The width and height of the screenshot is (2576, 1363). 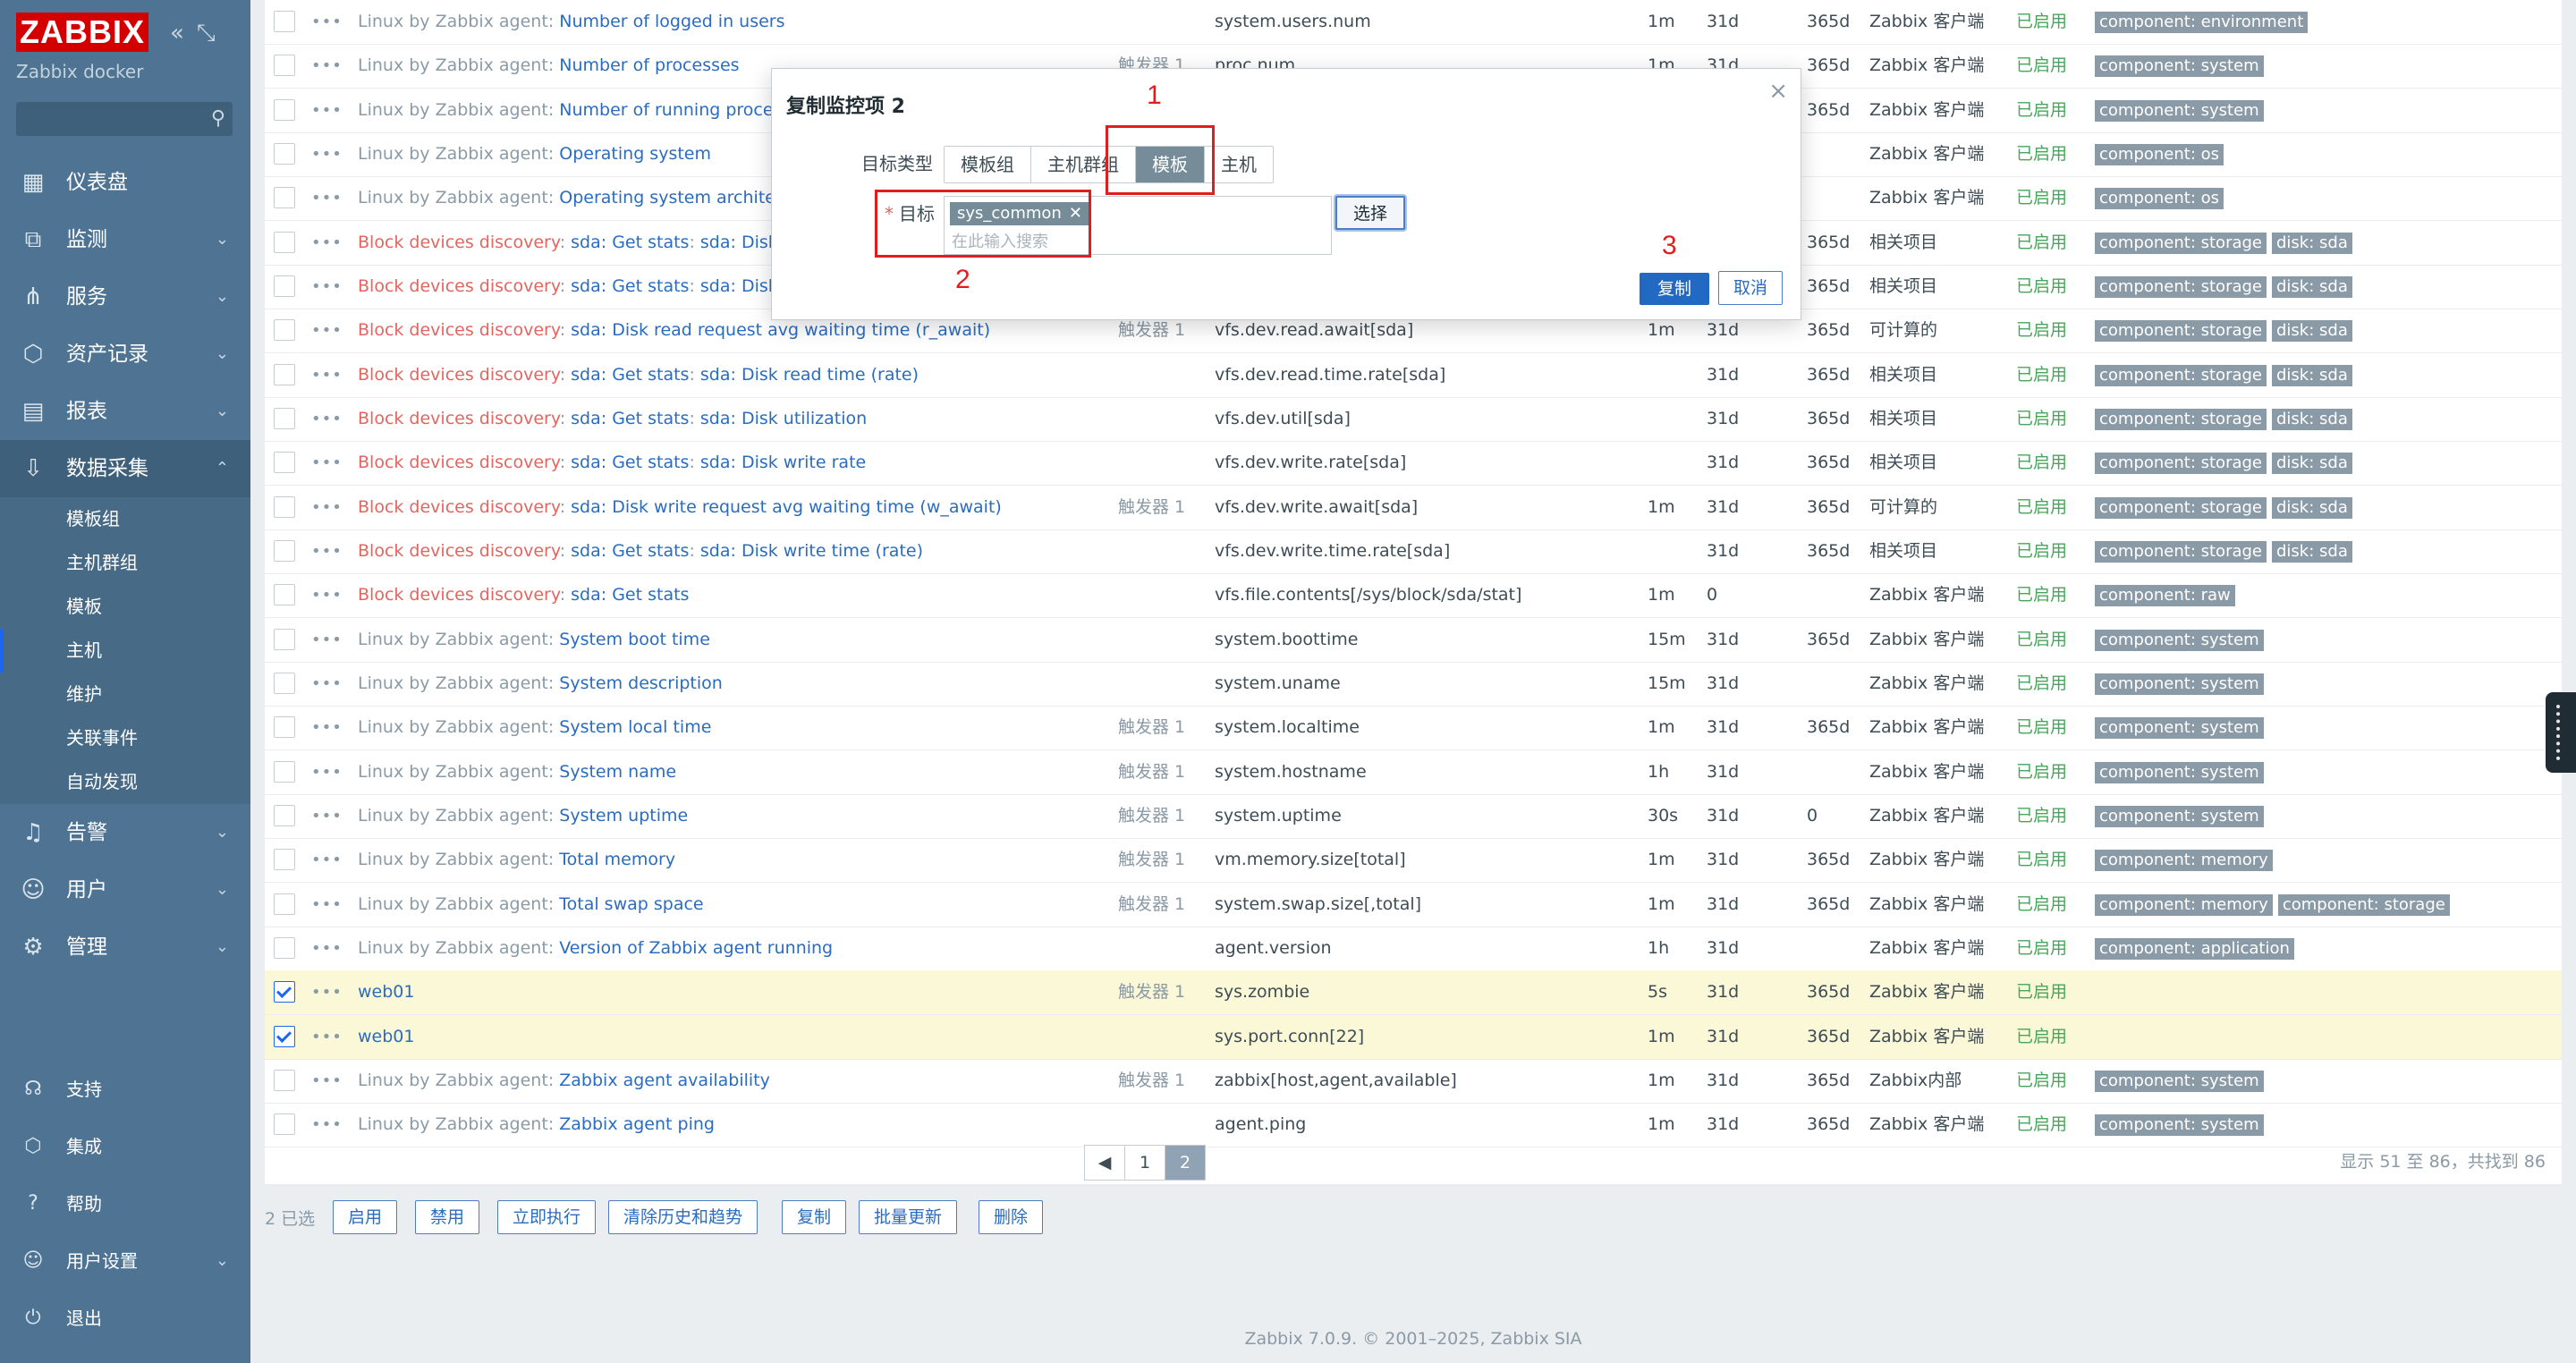 What do you see at coordinates (2165, 596) in the screenshot?
I see `item-tag: component: raw` at bounding box center [2165, 596].